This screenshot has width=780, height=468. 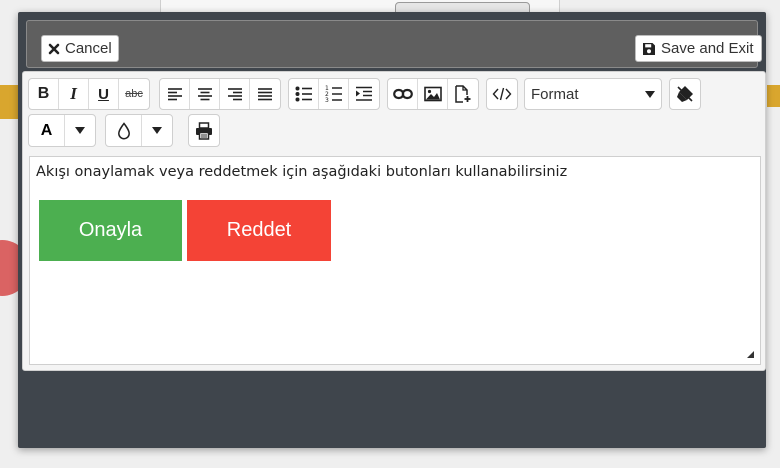 I want to click on link-icon, so click(x=402, y=94).